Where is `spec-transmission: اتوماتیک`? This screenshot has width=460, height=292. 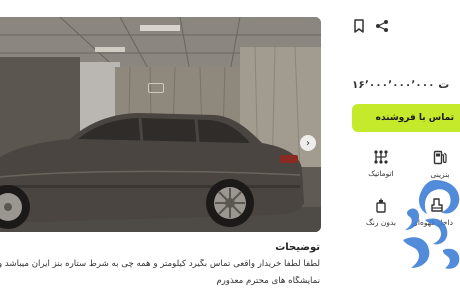
spec-transmission: اتوماتیک is located at coordinates (381, 164).